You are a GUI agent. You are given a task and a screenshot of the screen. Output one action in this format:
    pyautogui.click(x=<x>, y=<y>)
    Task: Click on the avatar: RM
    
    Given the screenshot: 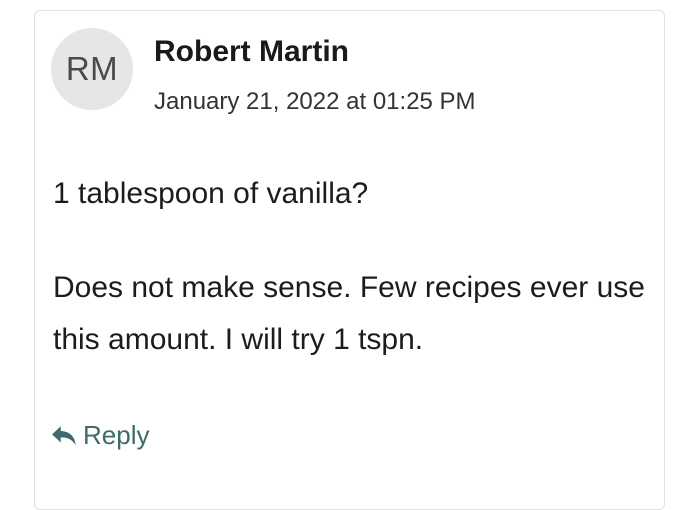 What is the action you would take?
    pyautogui.click(x=92, y=69)
    